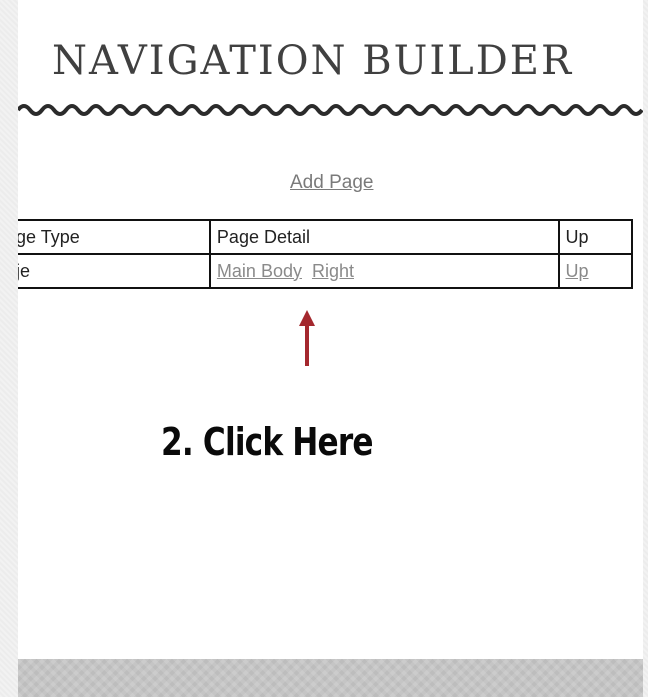 The width and height of the screenshot is (648, 697). I want to click on header-page-detail: Page Detail, so click(384, 237).